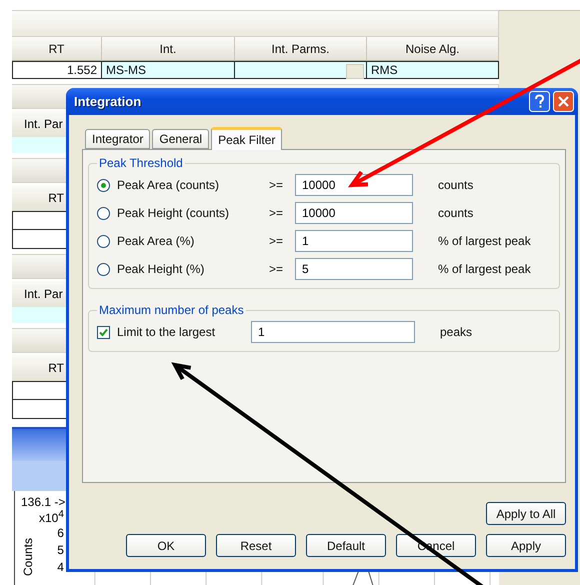  I want to click on help-icon, so click(539, 101).